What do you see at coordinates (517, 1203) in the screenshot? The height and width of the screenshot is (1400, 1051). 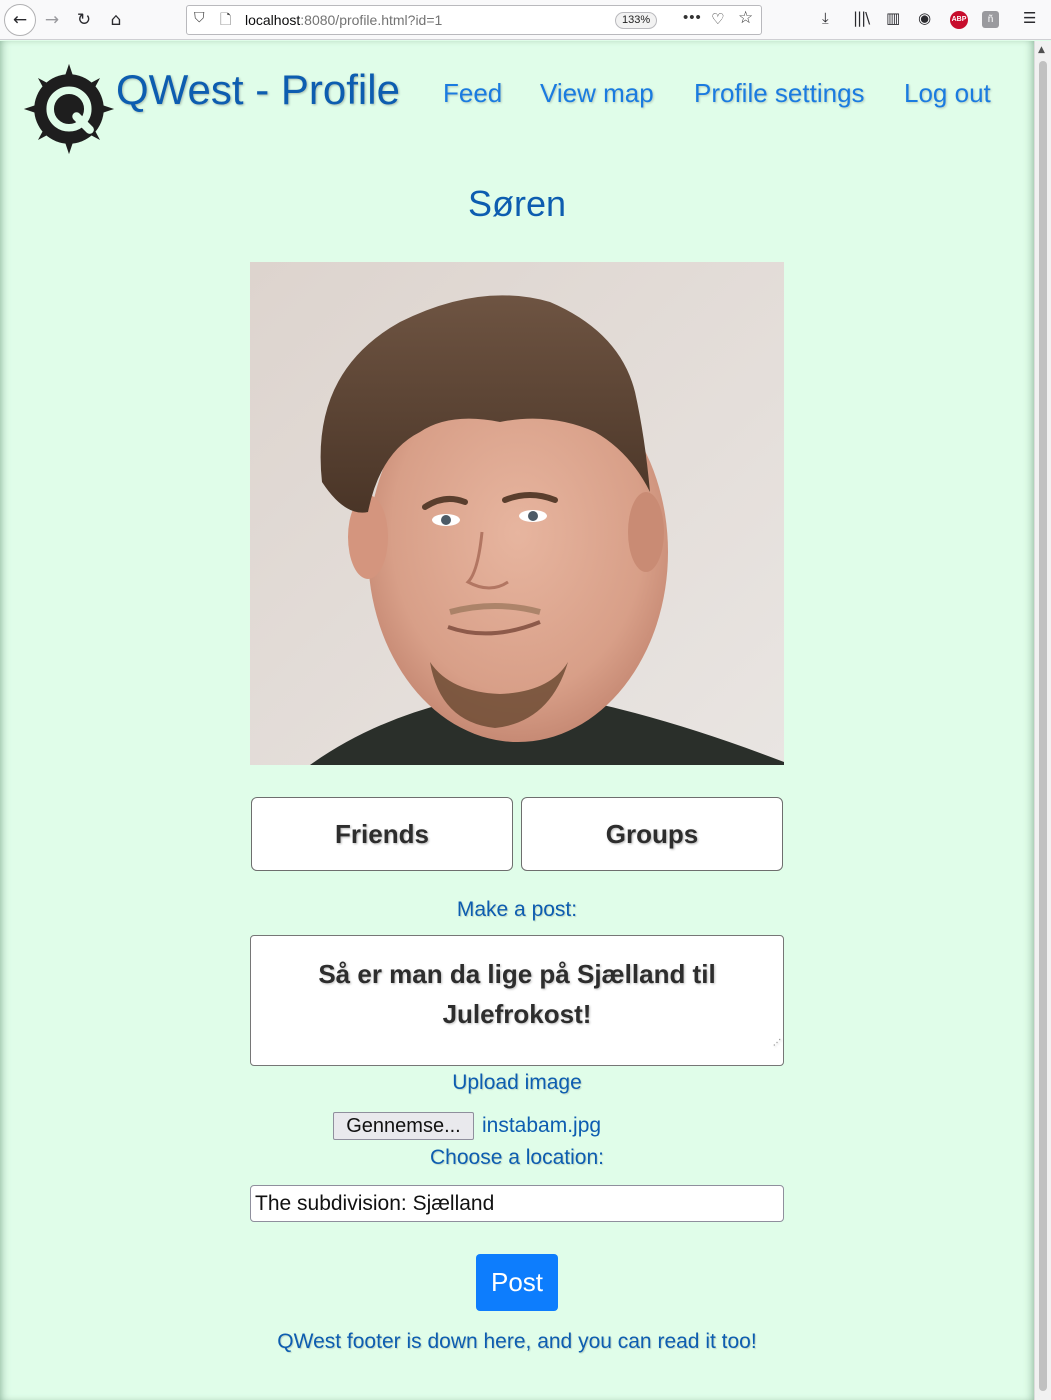 I see `location-input: The subdivision: Sjælland` at bounding box center [517, 1203].